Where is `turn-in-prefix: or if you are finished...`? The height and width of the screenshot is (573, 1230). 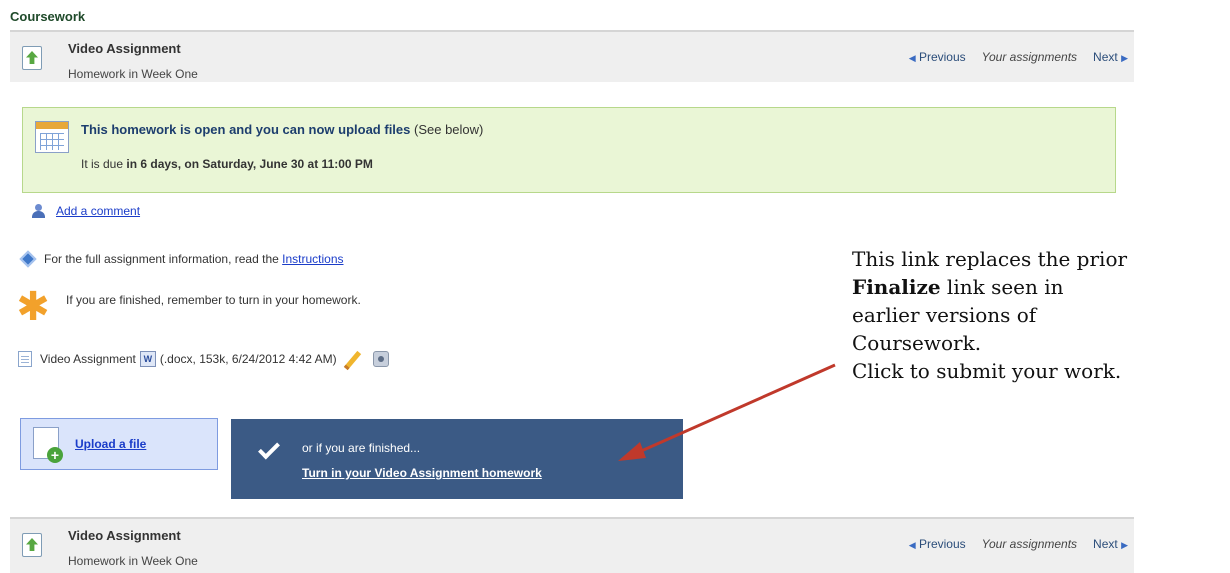 turn-in-prefix: or if you are finished... is located at coordinates (361, 448).